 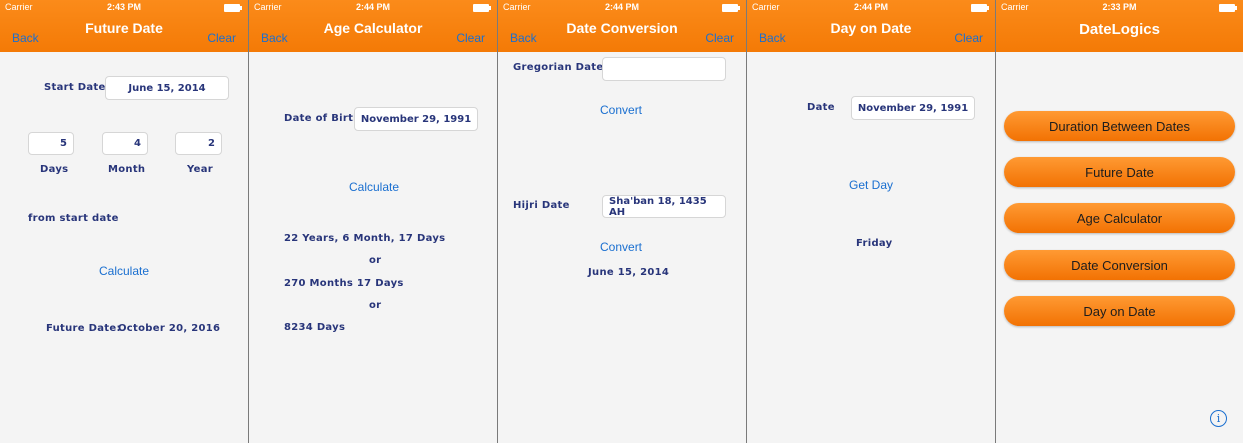 What do you see at coordinates (344, 283) in the screenshot?
I see `age-result-months: 270 Months 17 Days` at bounding box center [344, 283].